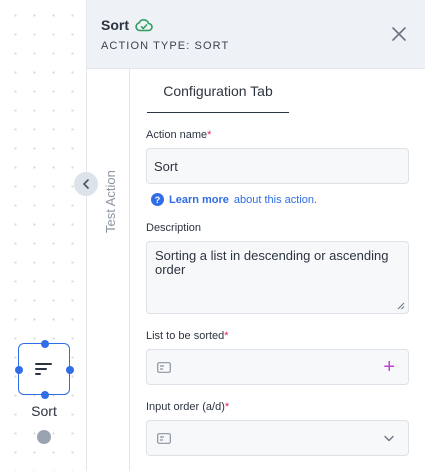  What do you see at coordinates (389, 438) in the screenshot?
I see `chevron-down-icon` at bounding box center [389, 438].